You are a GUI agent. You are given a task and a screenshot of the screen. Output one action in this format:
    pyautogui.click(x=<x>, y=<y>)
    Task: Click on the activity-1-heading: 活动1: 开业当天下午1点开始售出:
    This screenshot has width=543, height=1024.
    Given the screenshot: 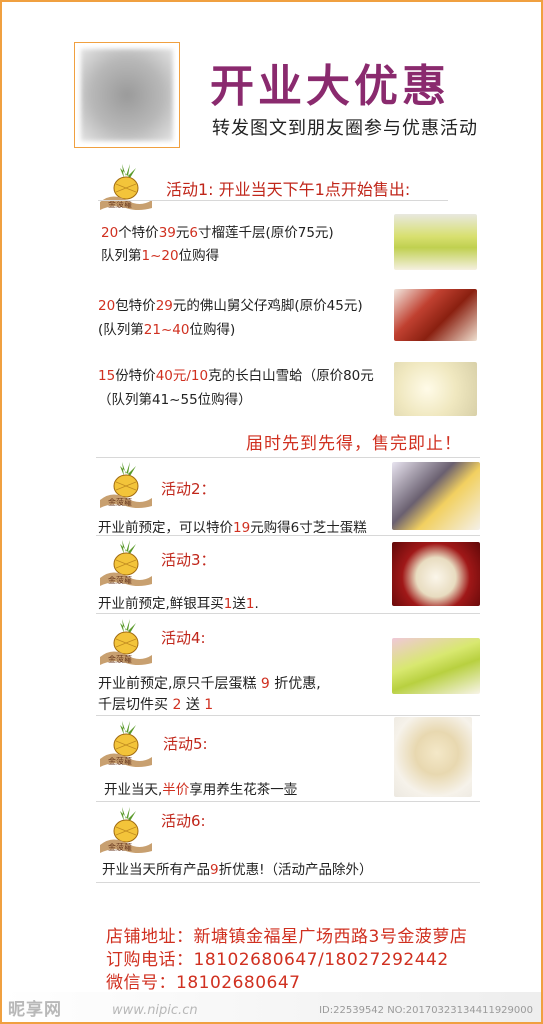 What is the action you would take?
    pyautogui.click(x=288, y=189)
    